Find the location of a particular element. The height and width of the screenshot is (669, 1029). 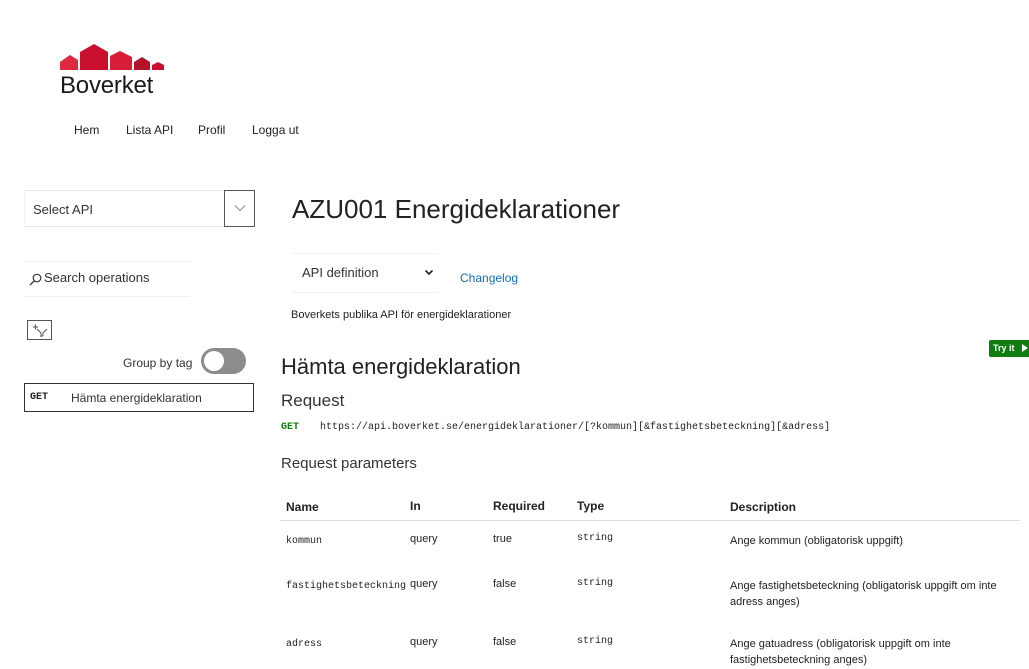

nav-item-logga-ut: Logga ut is located at coordinates (275, 130).